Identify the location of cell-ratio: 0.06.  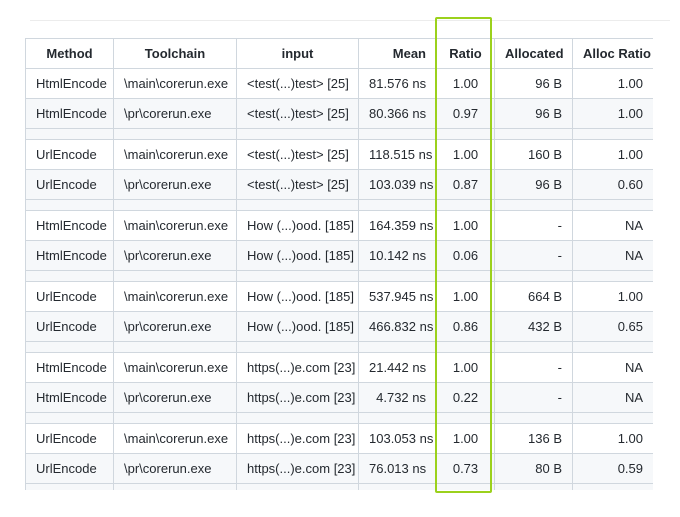
(465, 255).